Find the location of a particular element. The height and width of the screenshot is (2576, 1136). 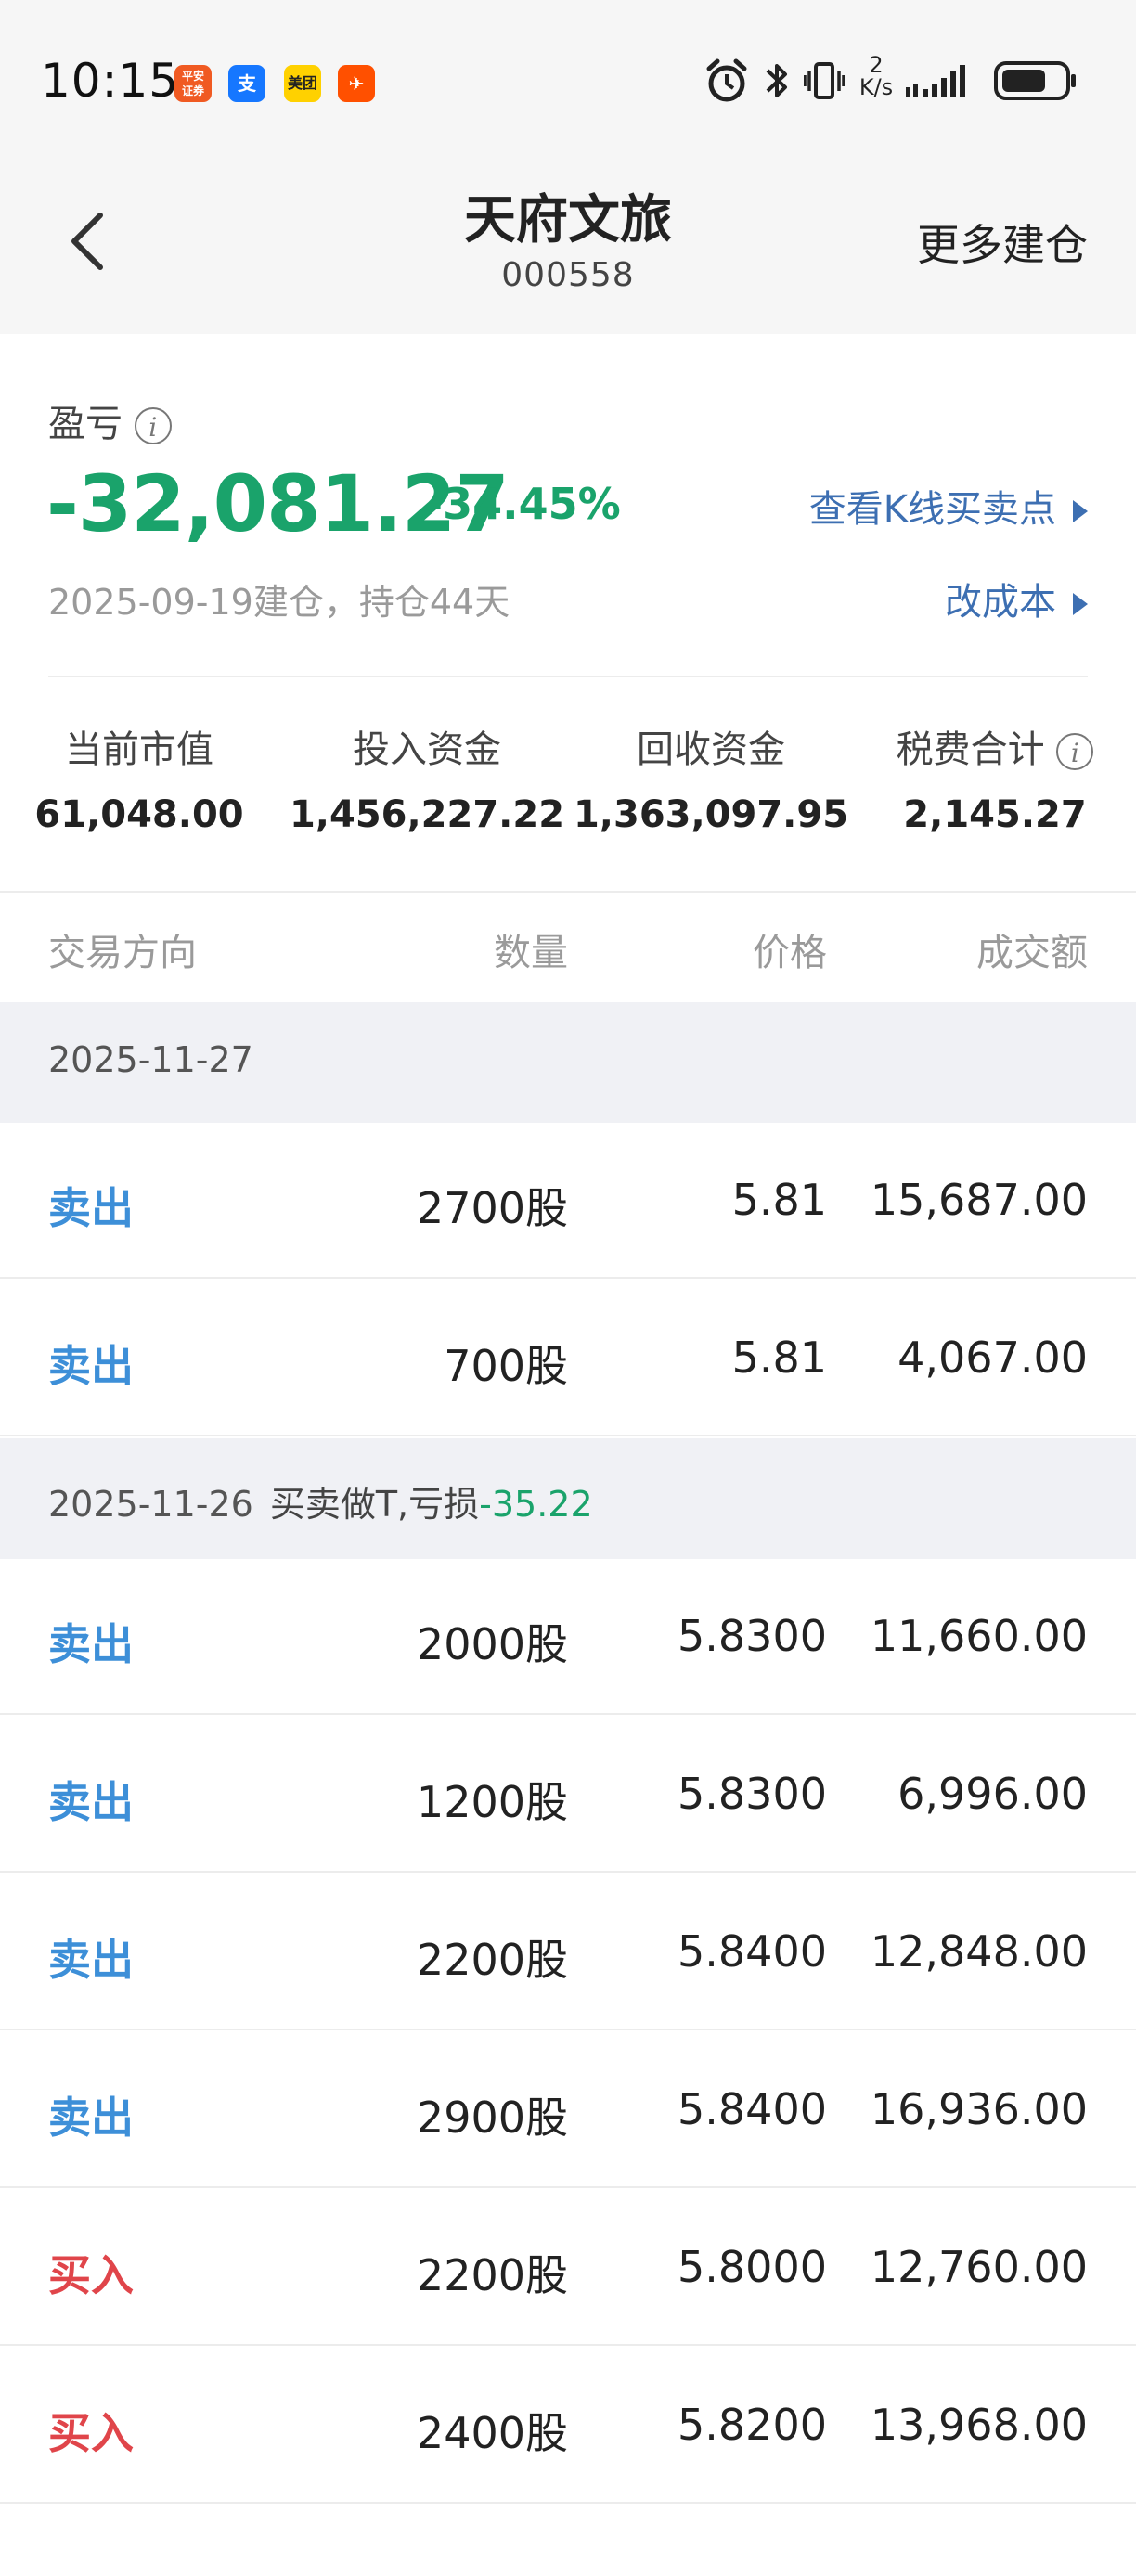

date-group-text: 2025-11-27 is located at coordinates (150, 1059).